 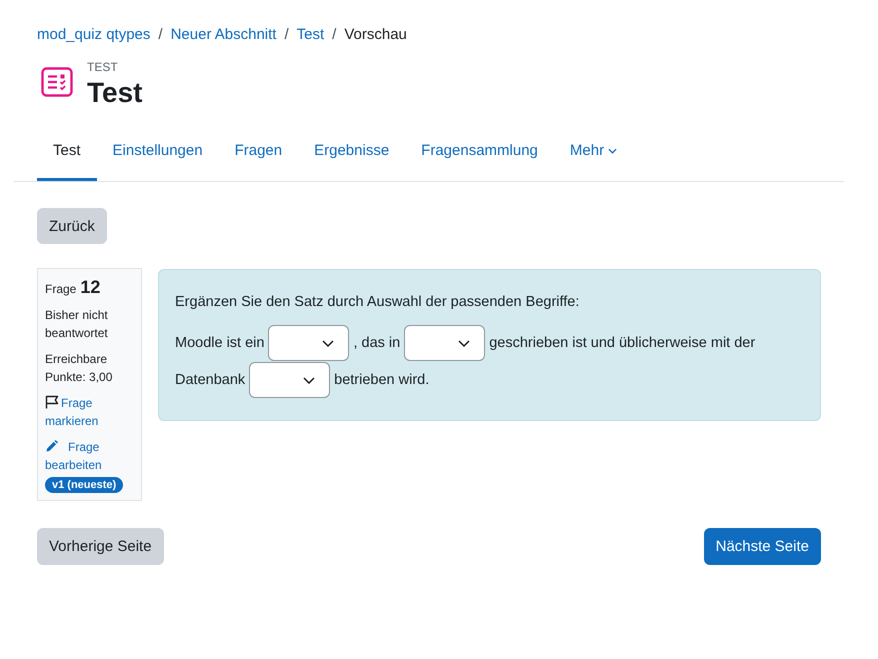 I want to click on page-title: Test, so click(x=114, y=93).